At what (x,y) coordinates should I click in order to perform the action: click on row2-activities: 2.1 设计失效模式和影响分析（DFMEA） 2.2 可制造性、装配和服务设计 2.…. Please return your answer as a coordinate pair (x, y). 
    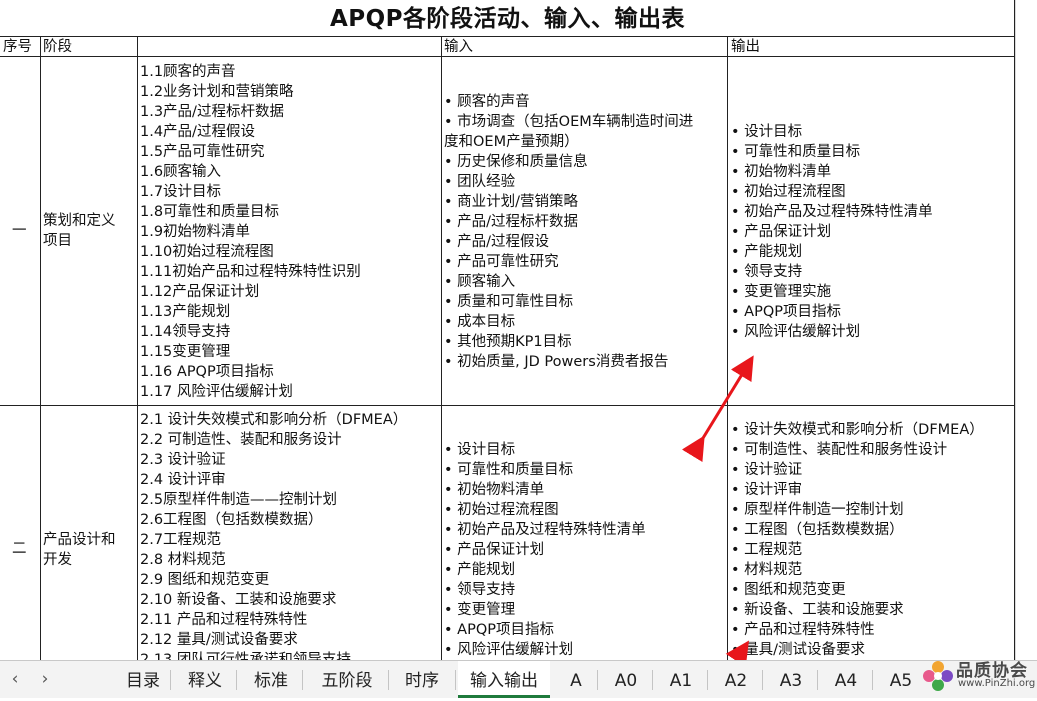
    Looking at the image, I should click on (273, 535).